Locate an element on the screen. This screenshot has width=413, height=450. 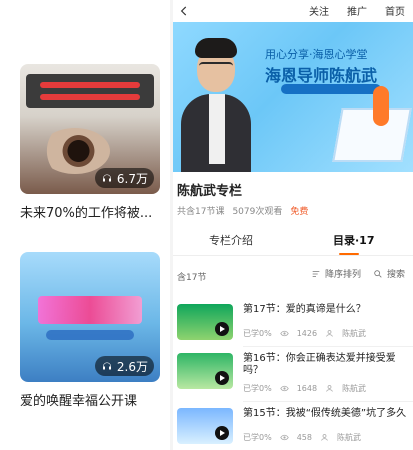
lesson-views: 1426 is located at coordinates (307, 333).